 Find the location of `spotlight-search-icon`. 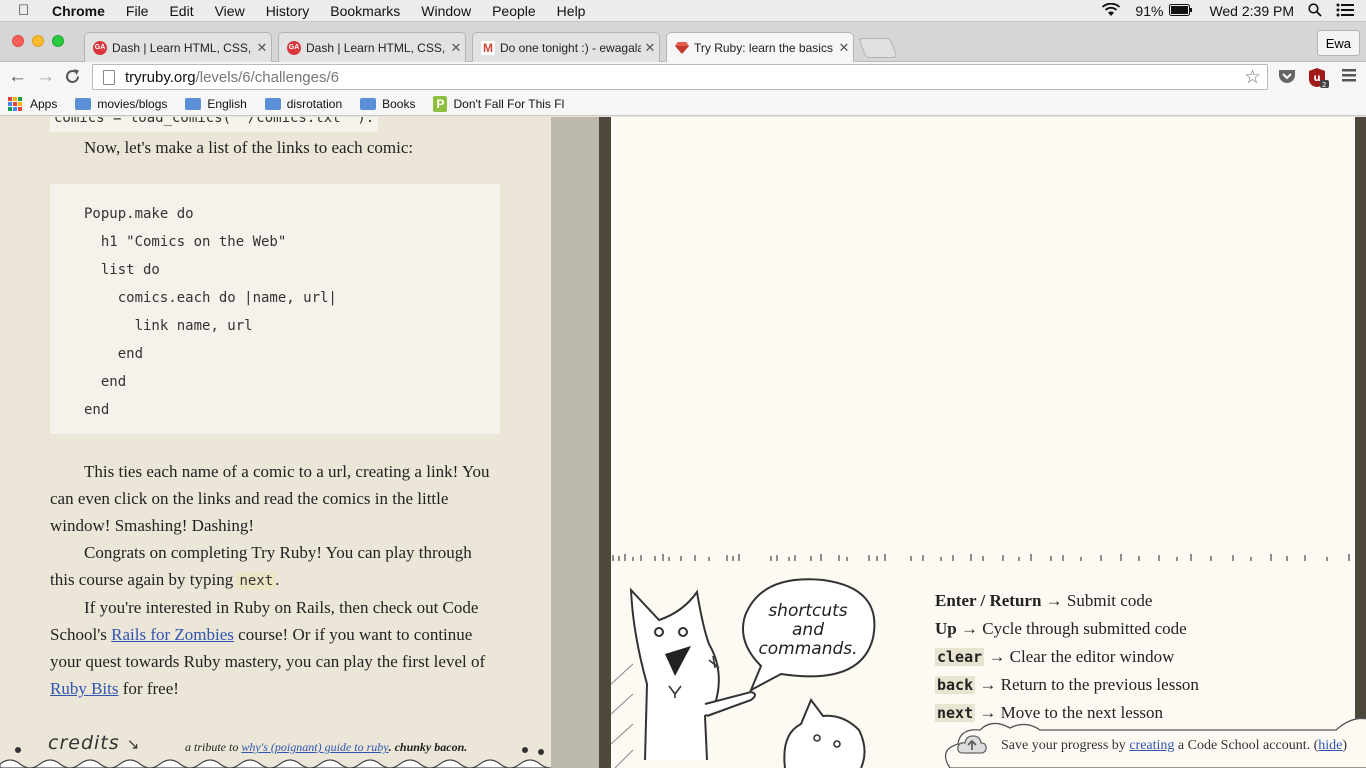

spotlight-search-icon is located at coordinates (1315, 11).